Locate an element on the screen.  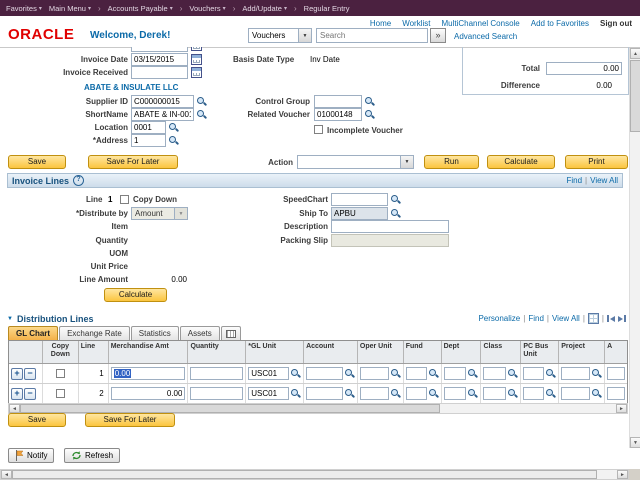
class-lookup-icon is located at coordinates (512, 373).